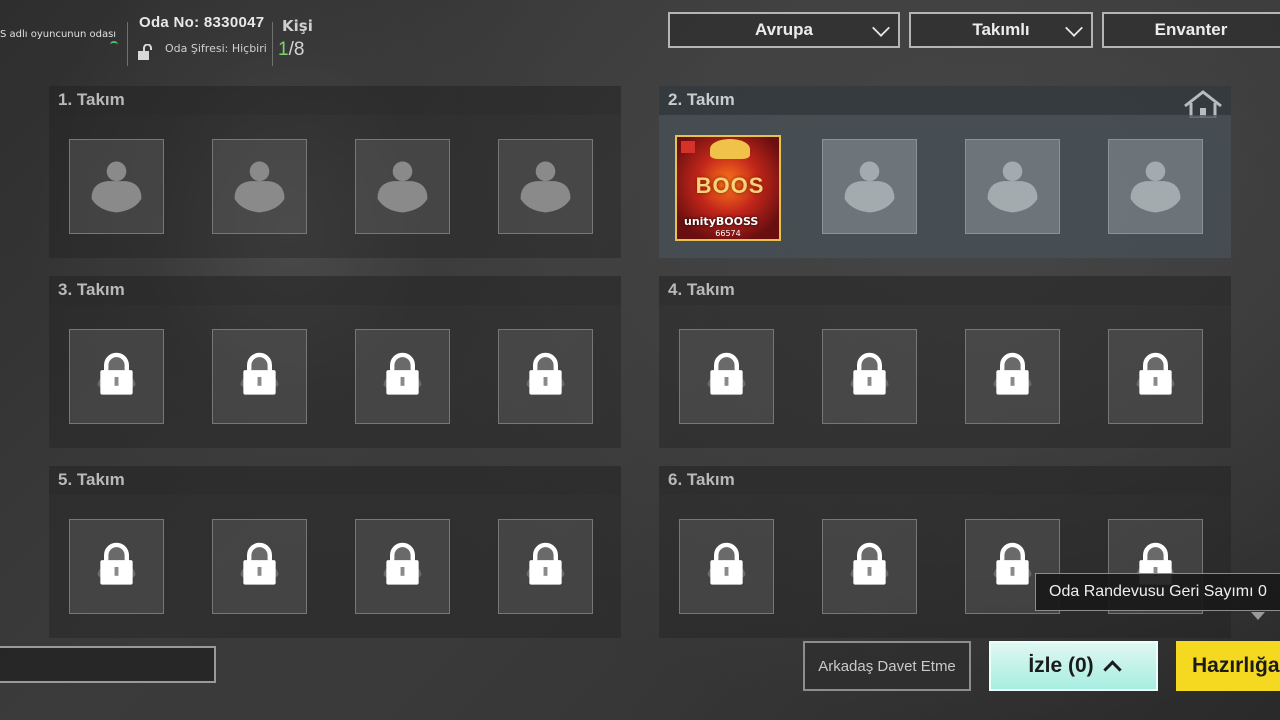  What do you see at coordinates (335, 552) in the screenshot?
I see `team-panel-5: 5. Takım` at bounding box center [335, 552].